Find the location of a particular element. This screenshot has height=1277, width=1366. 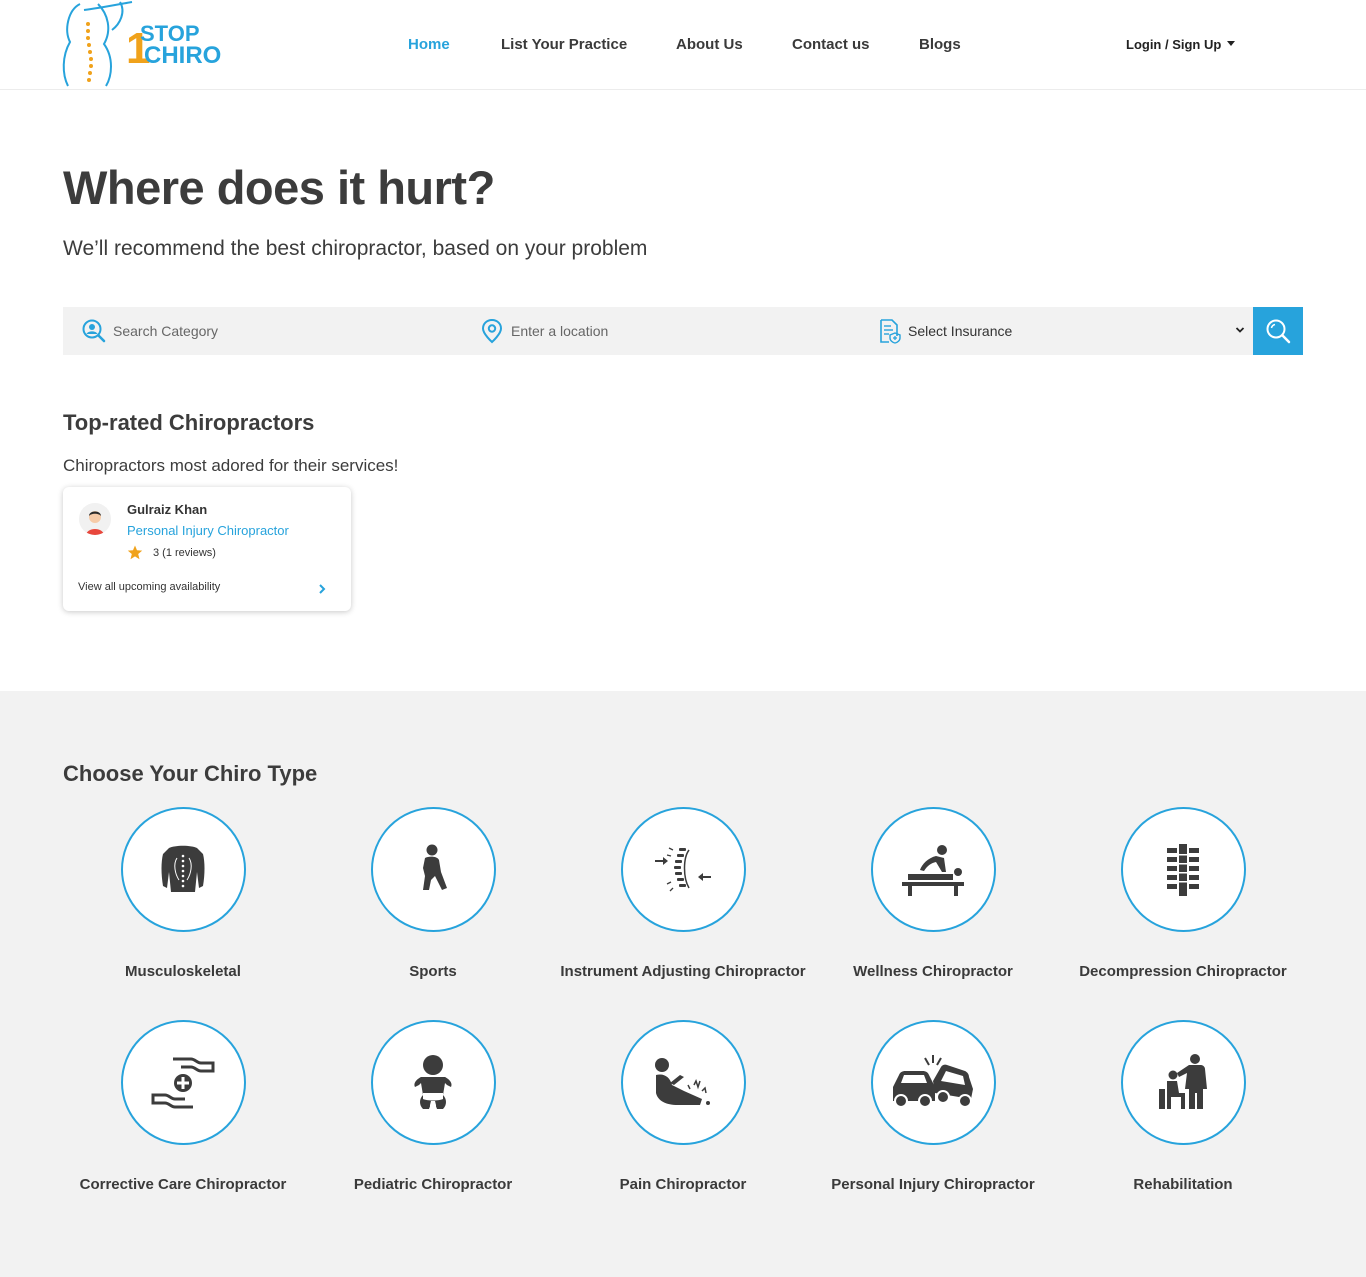

login-label: Login / Sign Up is located at coordinates (1174, 44).